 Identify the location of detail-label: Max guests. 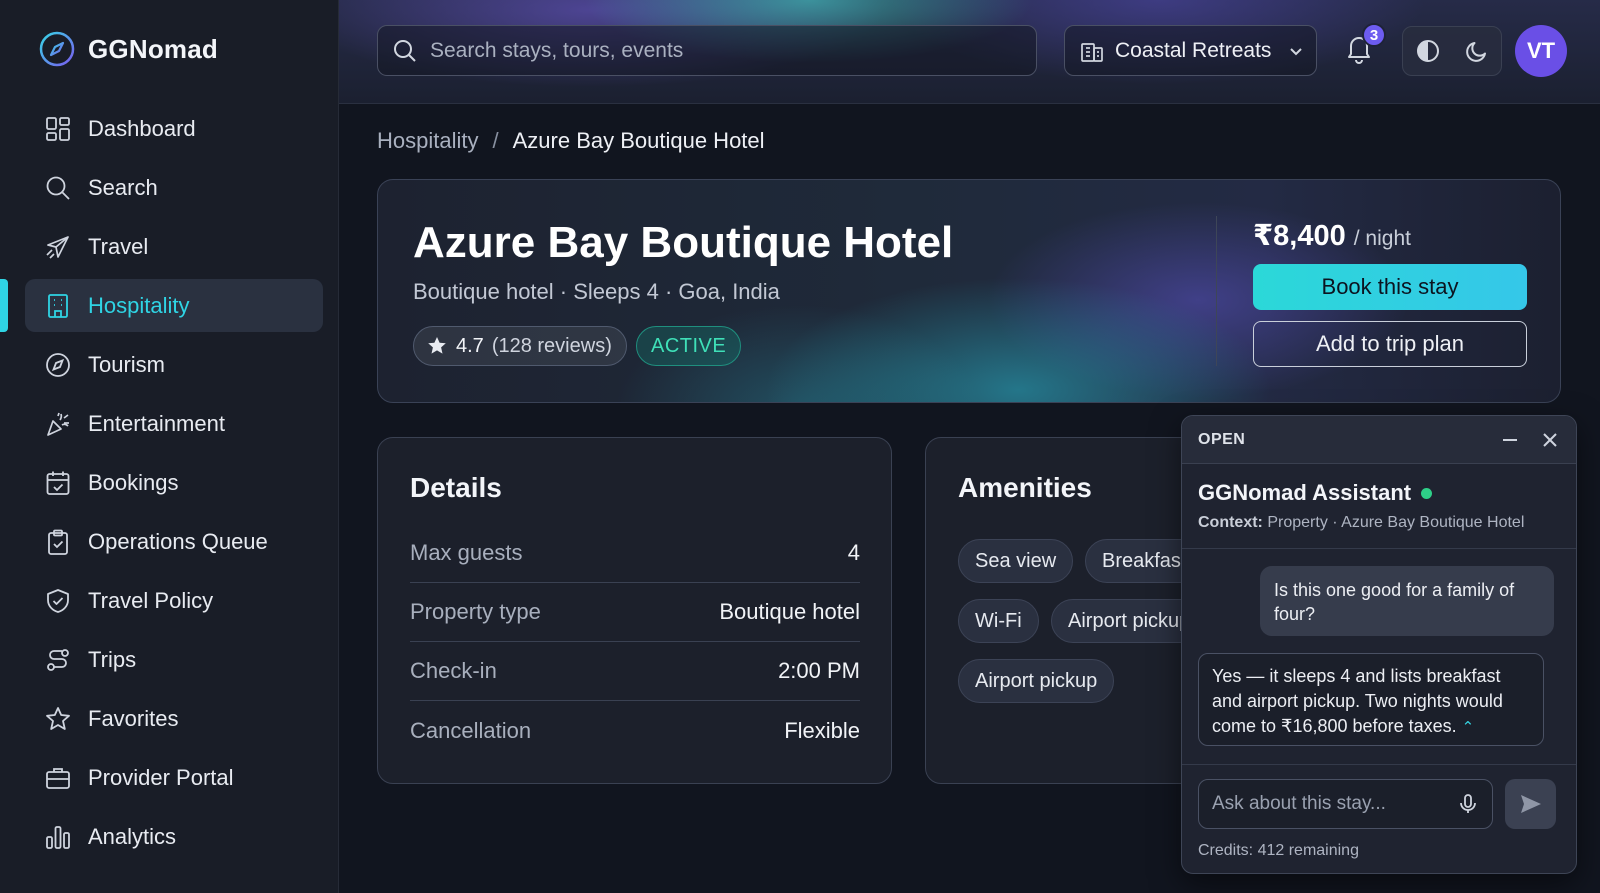
(466, 552).